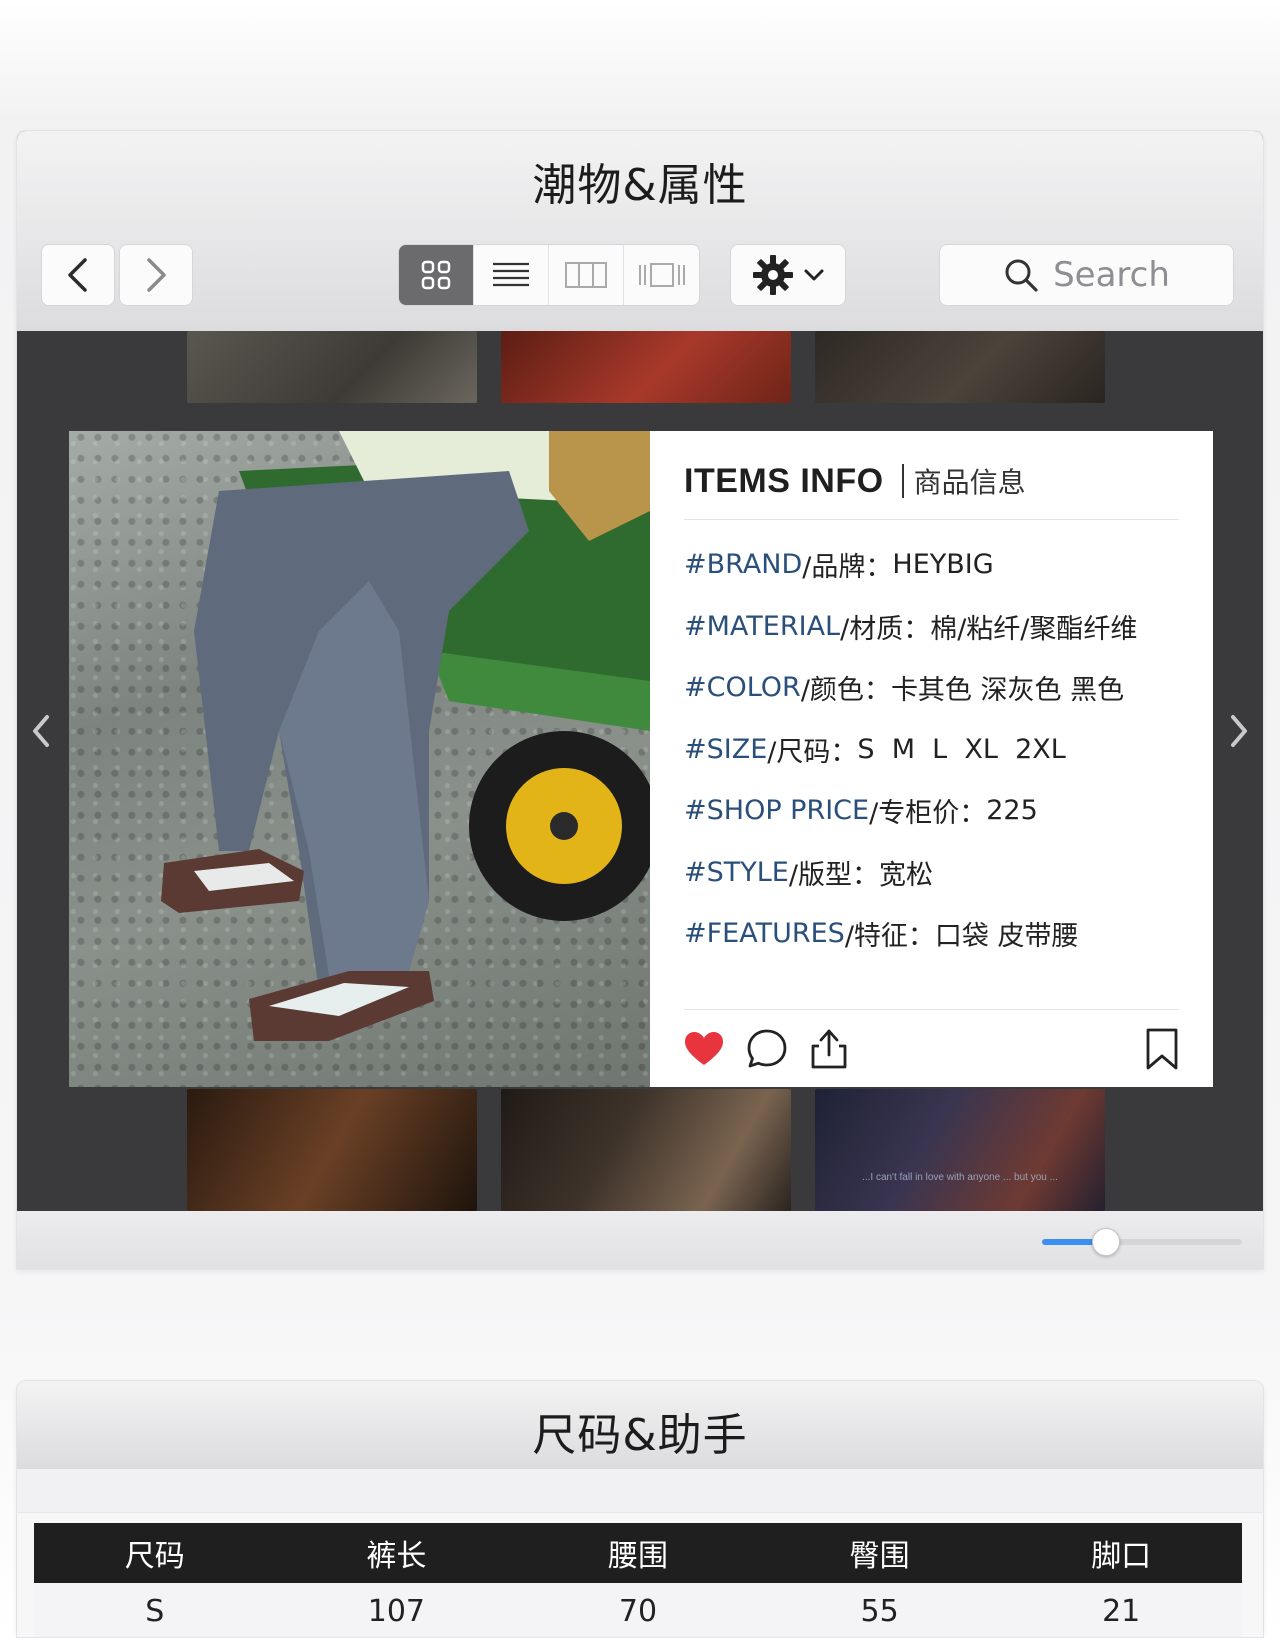 This screenshot has height=1638, width=1280. I want to click on chevron-right-icon, so click(156, 275).